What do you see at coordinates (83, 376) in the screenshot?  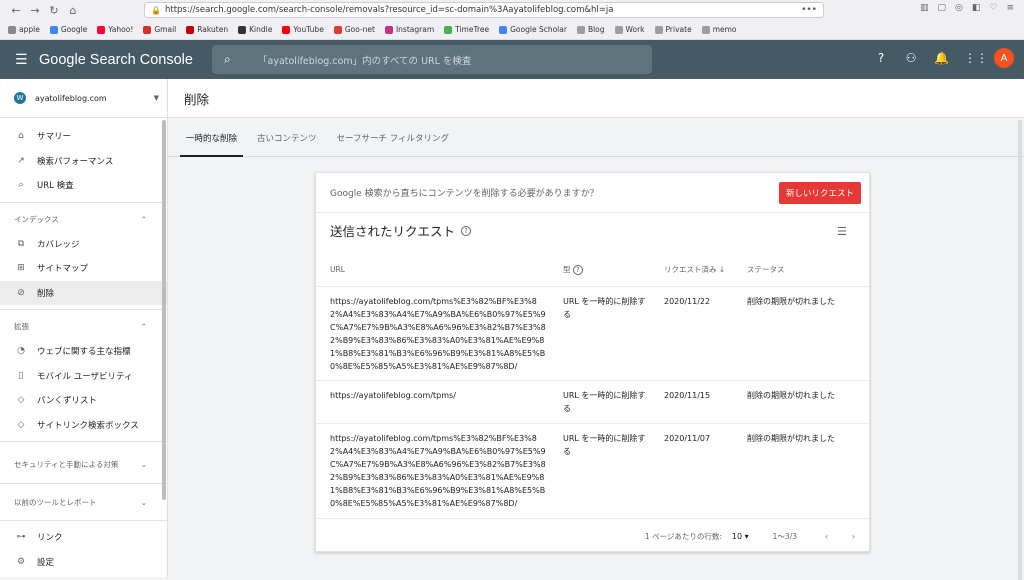 I see `sidebar-item: ▯ モバイル ユーザビリティ` at bounding box center [83, 376].